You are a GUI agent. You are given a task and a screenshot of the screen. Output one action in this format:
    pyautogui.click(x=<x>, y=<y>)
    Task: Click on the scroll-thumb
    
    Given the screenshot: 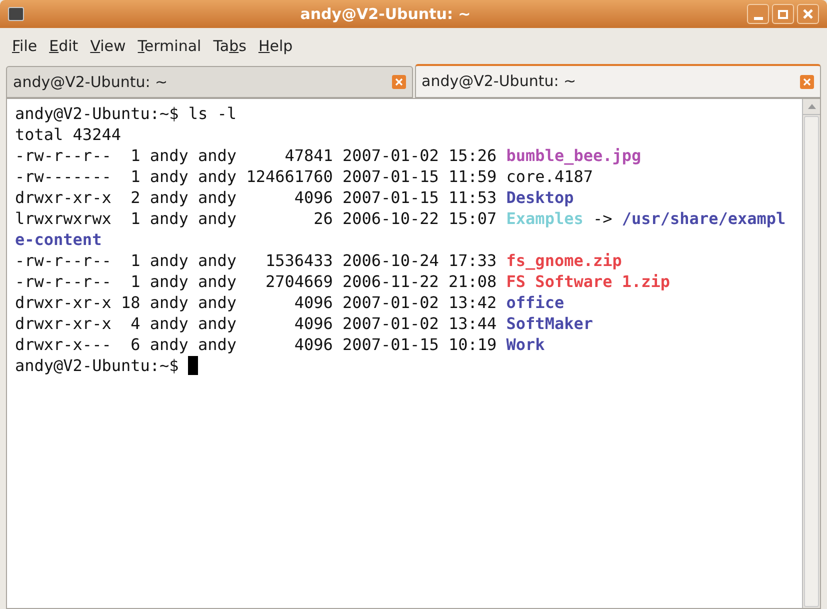 What is the action you would take?
    pyautogui.click(x=811, y=361)
    